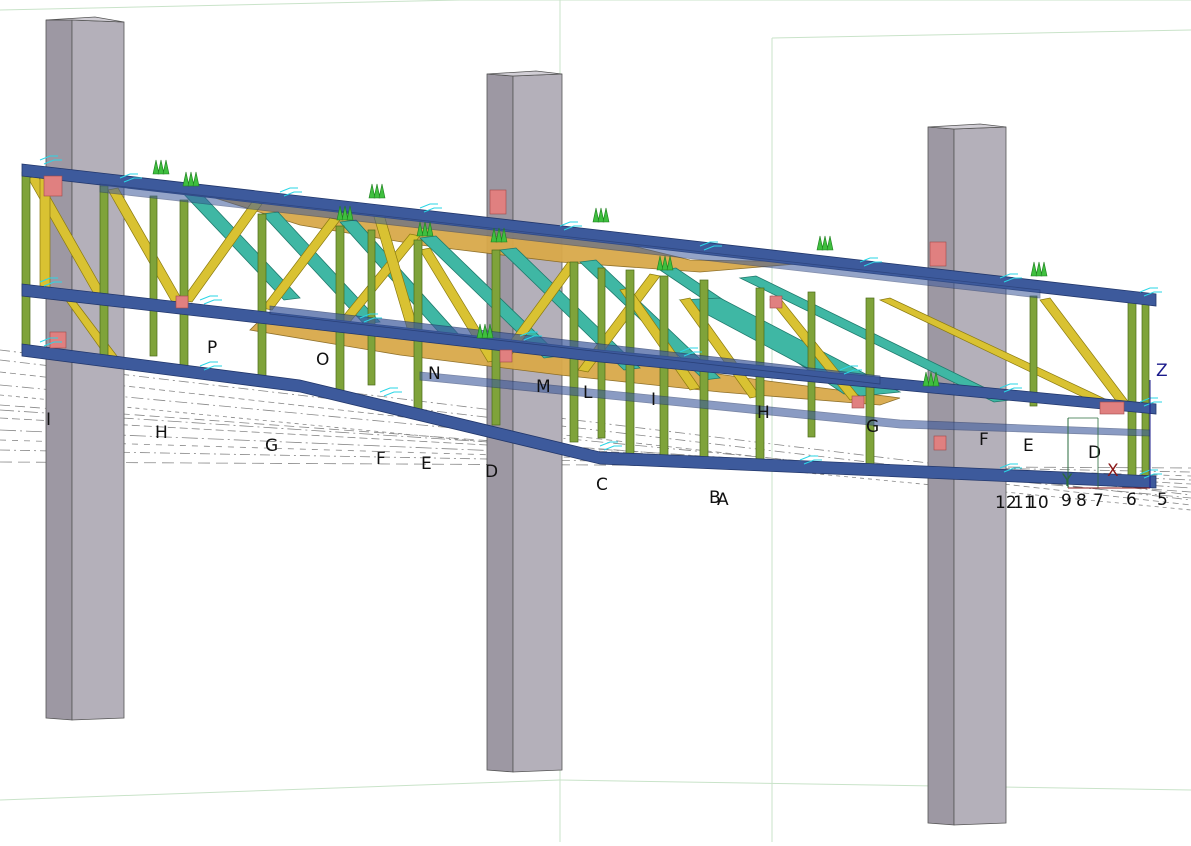  What do you see at coordinates (1162, 371) in the screenshot?
I see `axis-label-z: Z` at bounding box center [1162, 371].